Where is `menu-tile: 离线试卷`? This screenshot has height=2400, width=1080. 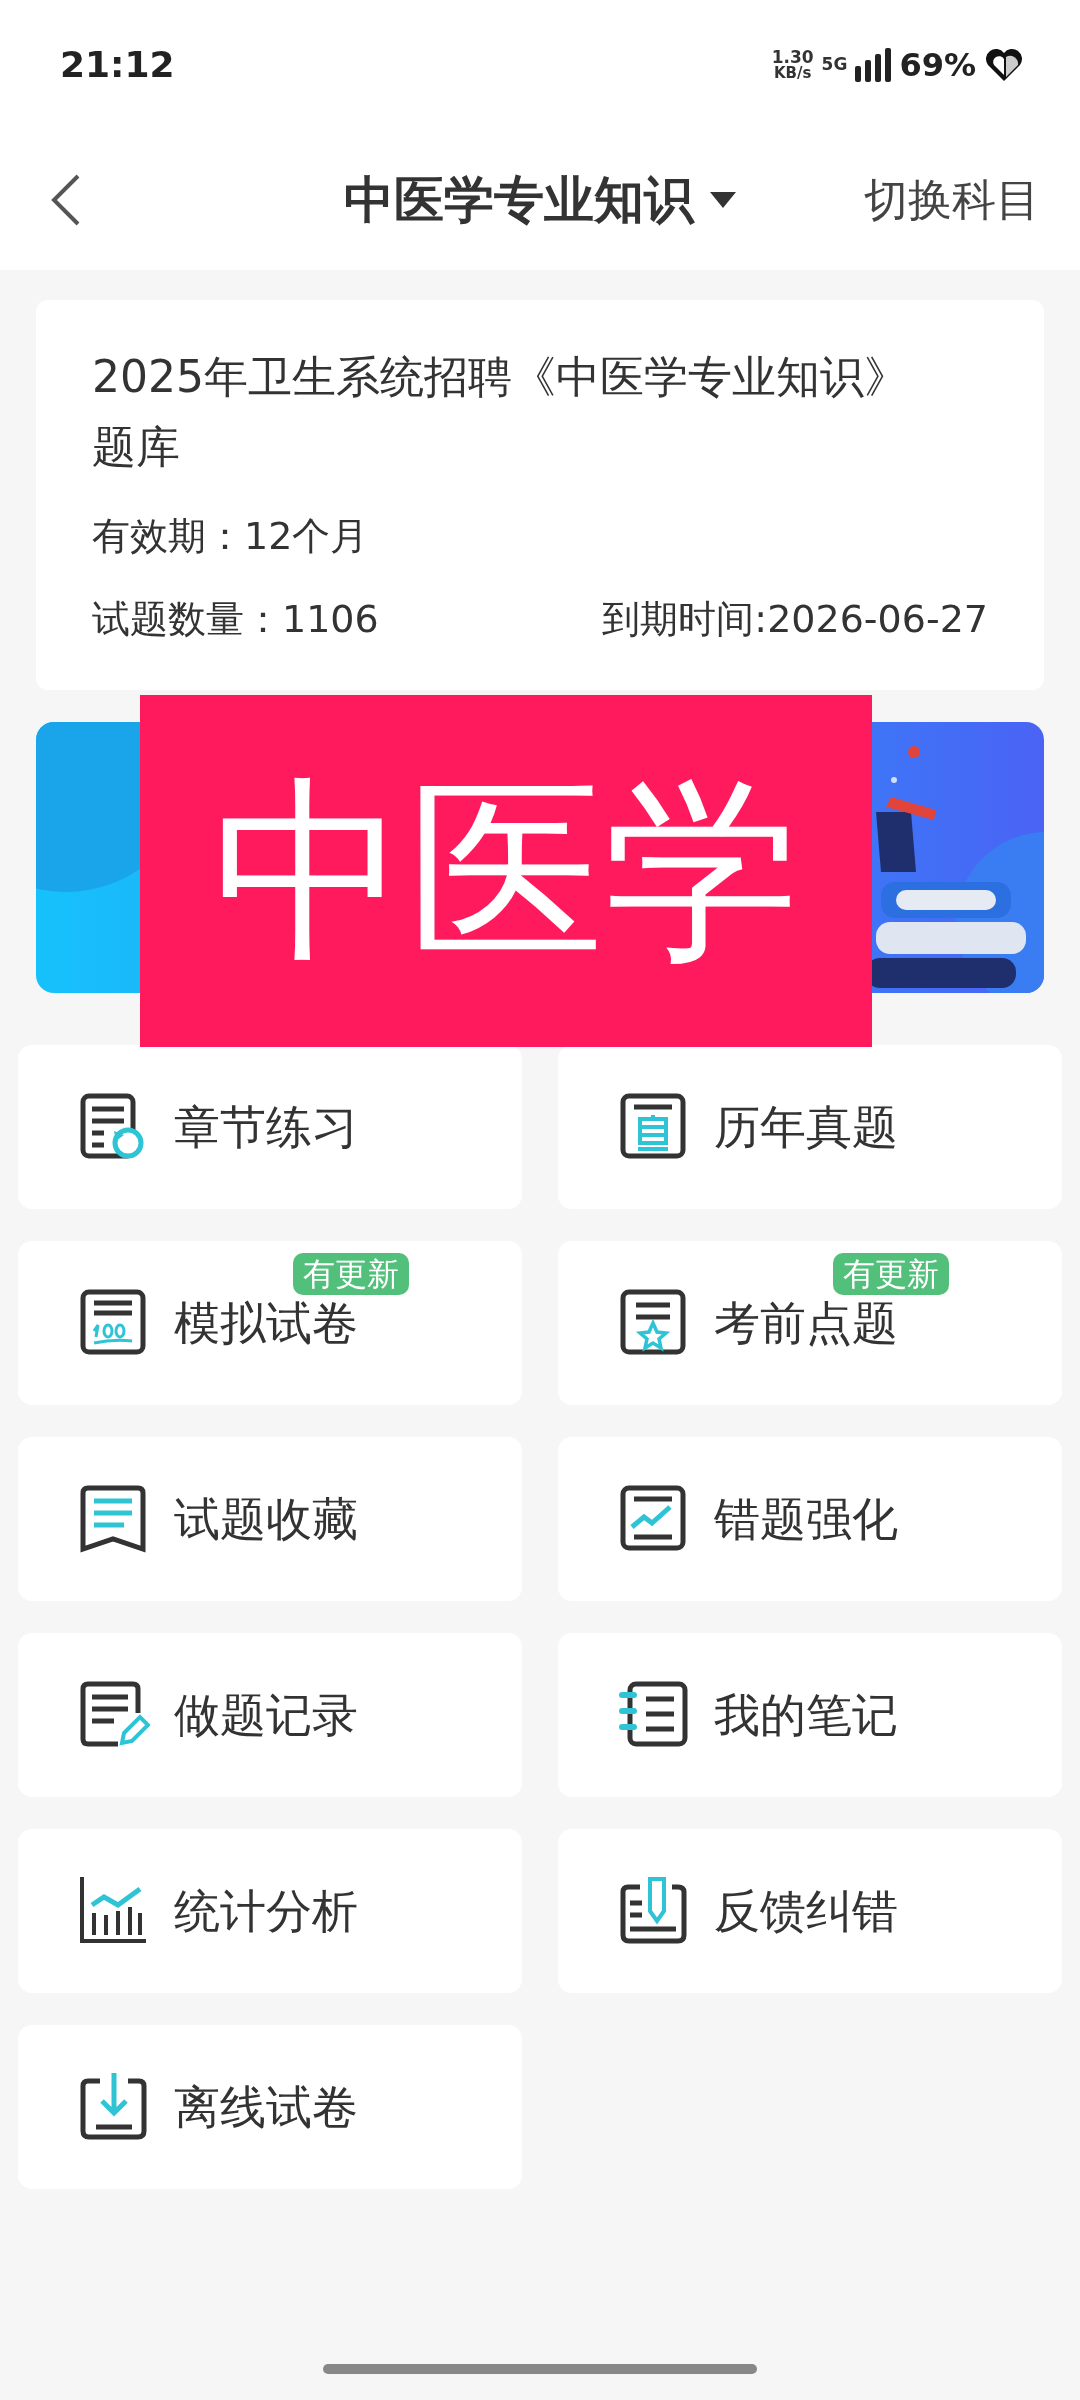 menu-tile: 离线试卷 is located at coordinates (270, 2107).